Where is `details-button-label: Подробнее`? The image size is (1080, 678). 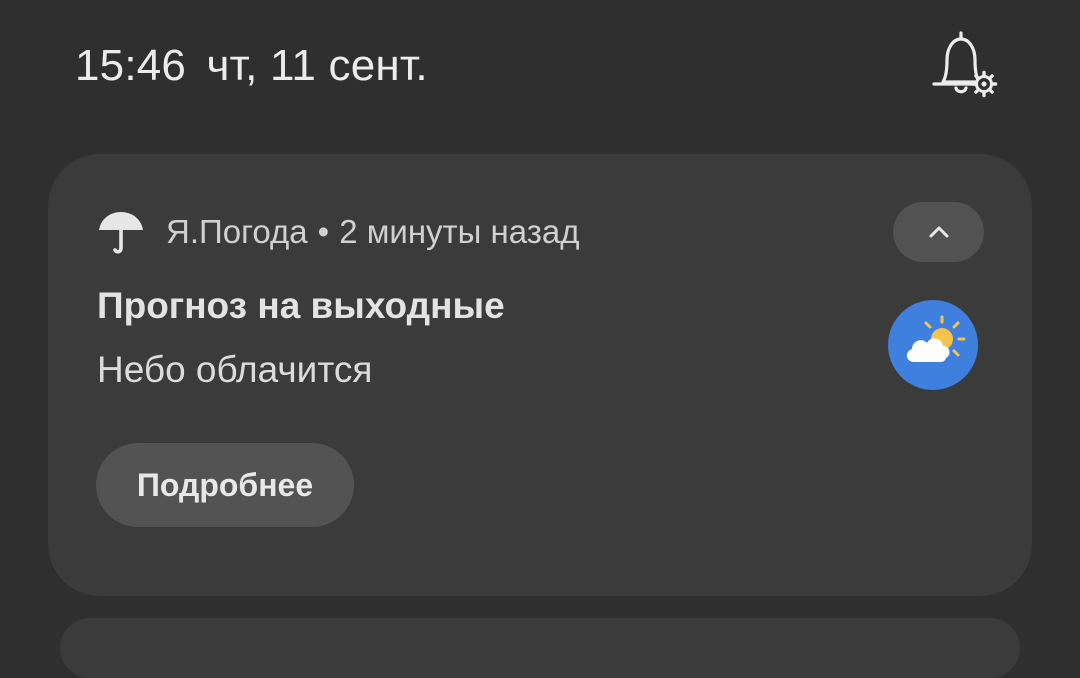 details-button-label: Подробнее is located at coordinates (225, 484).